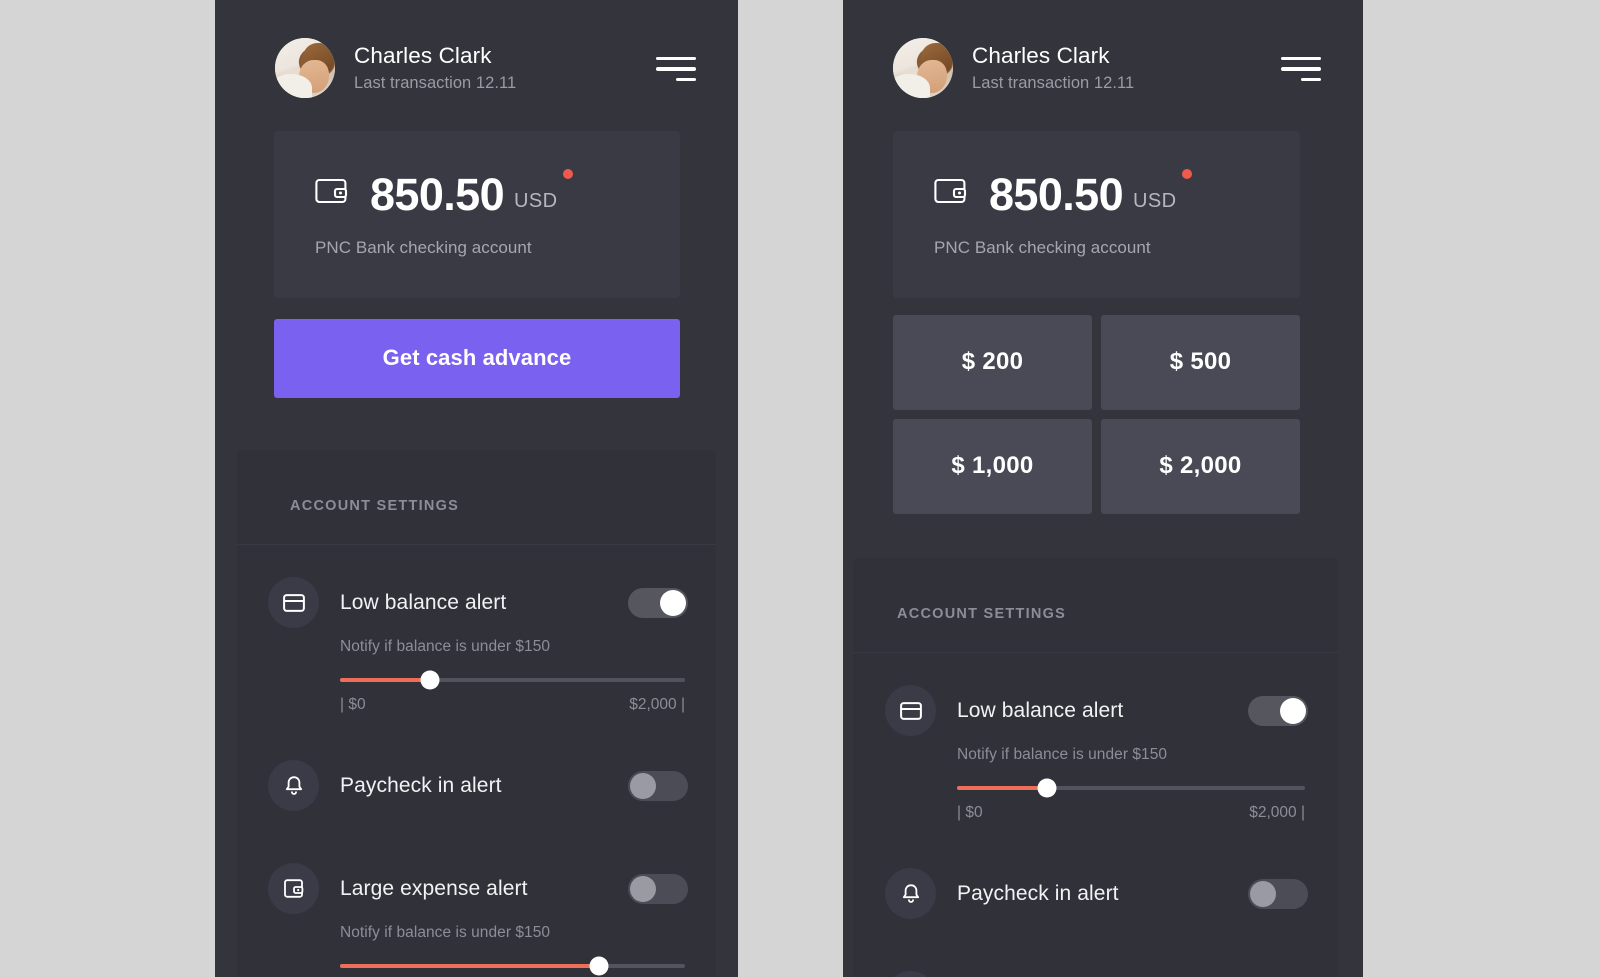  What do you see at coordinates (1200, 362) in the screenshot?
I see `amount-option-button: $ 500` at bounding box center [1200, 362].